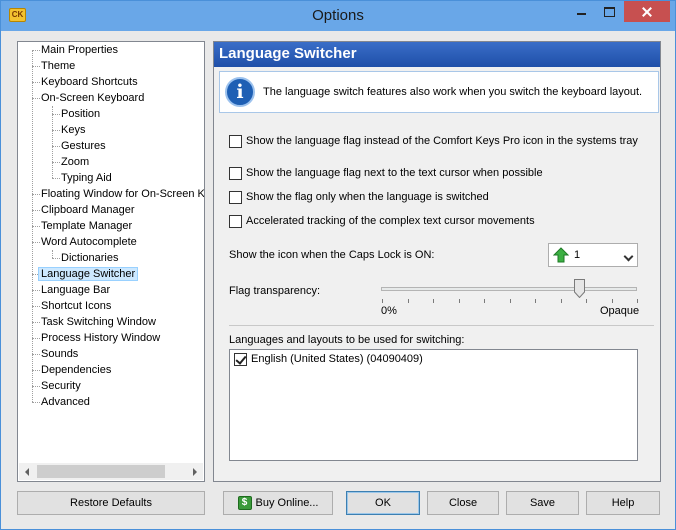 This screenshot has height=530, width=676. What do you see at coordinates (240, 92) in the screenshot?
I see `info-icon: i` at bounding box center [240, 92].